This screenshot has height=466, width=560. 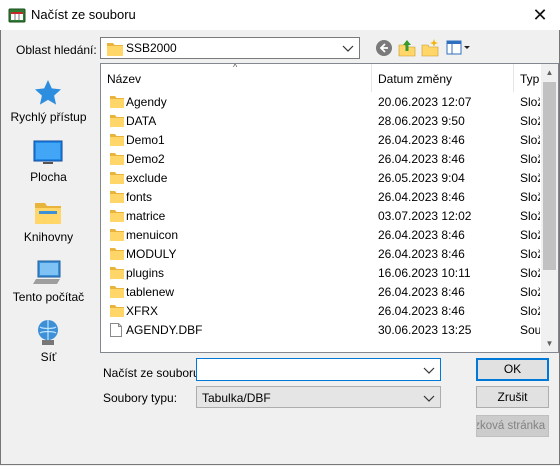 I want to click on file-row: AGENDY.DBF 30.06.2023 13:25 Soubor, so click(x=321, y=329).